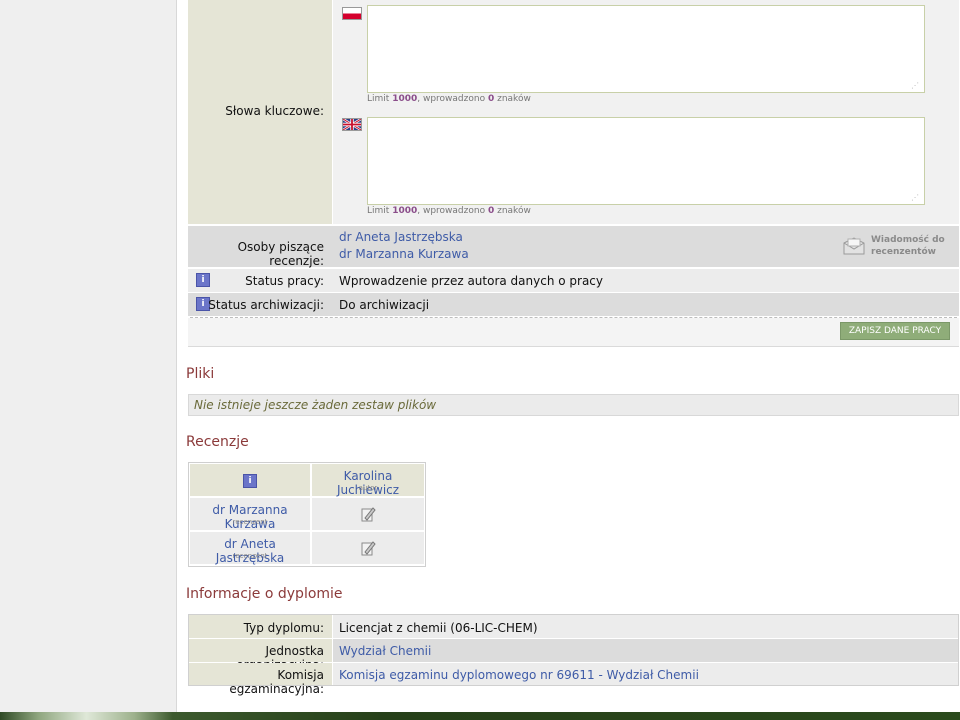 This screenshot has height=720, width=960. I want to click on keywords-en-limit: Limit 1000, wprowadzono 0 znaków, so click(449, 211).